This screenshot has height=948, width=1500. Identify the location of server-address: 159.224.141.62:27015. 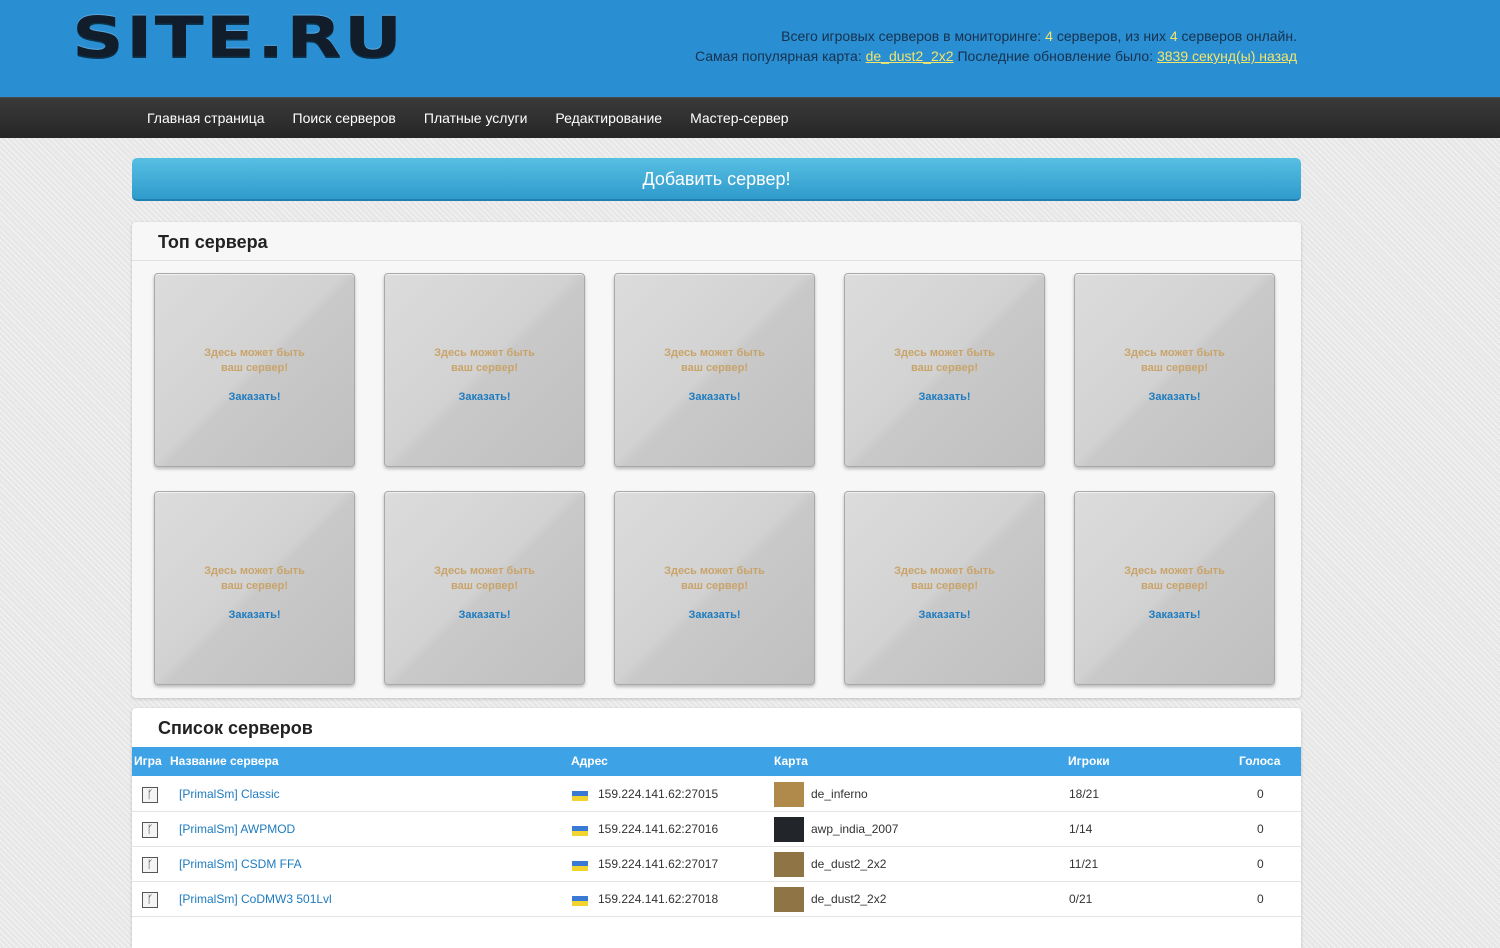
(658, 794).